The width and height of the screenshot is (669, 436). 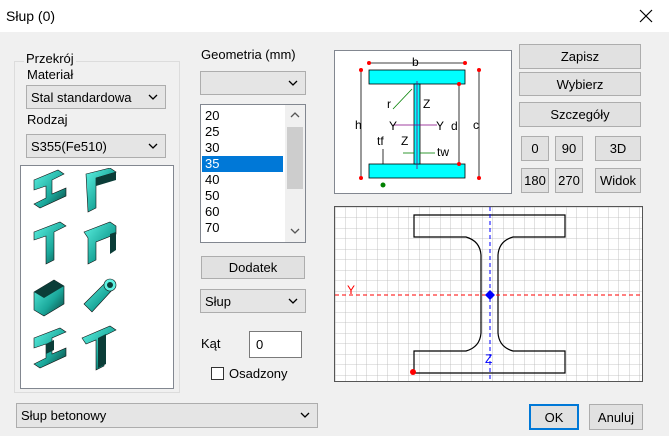 I want to click on choose-button: Wybierz, so click(x=580, y=84).